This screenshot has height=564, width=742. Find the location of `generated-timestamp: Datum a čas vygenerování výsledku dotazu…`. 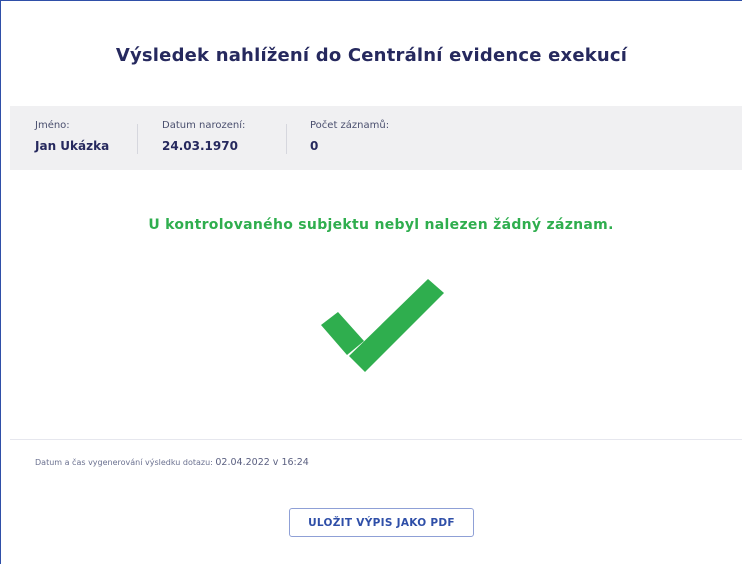

generated-timestamp: Datum a čas vygenerování výsledku dotazu… is located at coordinates (172, 462).